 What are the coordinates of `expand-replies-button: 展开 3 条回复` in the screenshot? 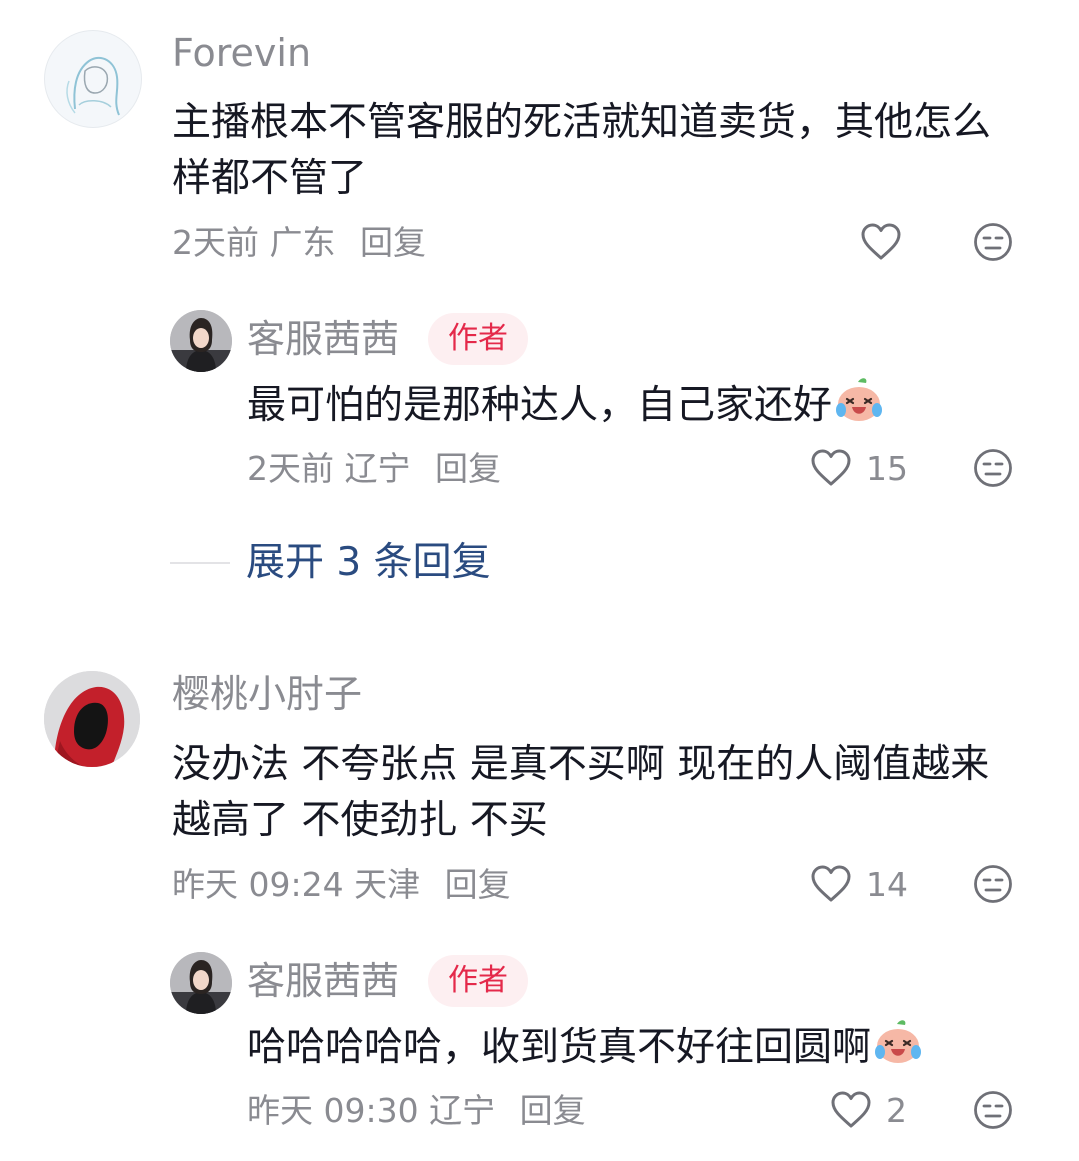 It's located at (330, 562).